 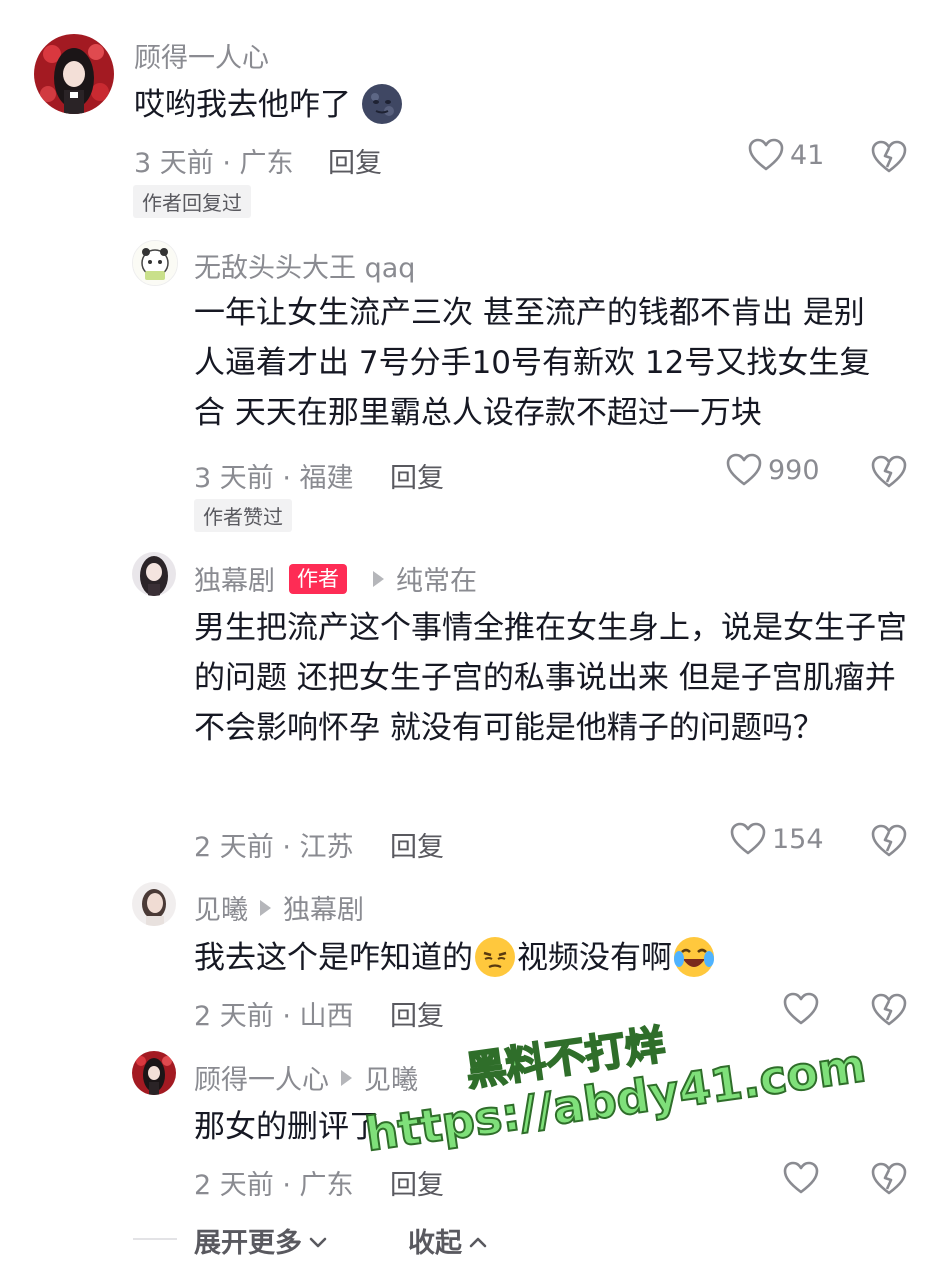 What do you see at coordinates (201, 55) in the screenshot?
I see `comment-username: 顾得一人心` at bounding box center [201, 55].